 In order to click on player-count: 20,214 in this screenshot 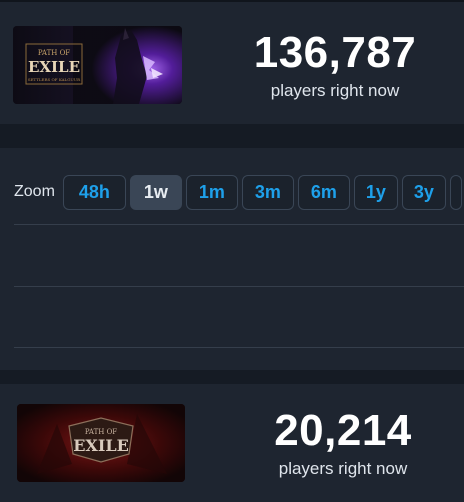, I will do `click(343, 430)`.